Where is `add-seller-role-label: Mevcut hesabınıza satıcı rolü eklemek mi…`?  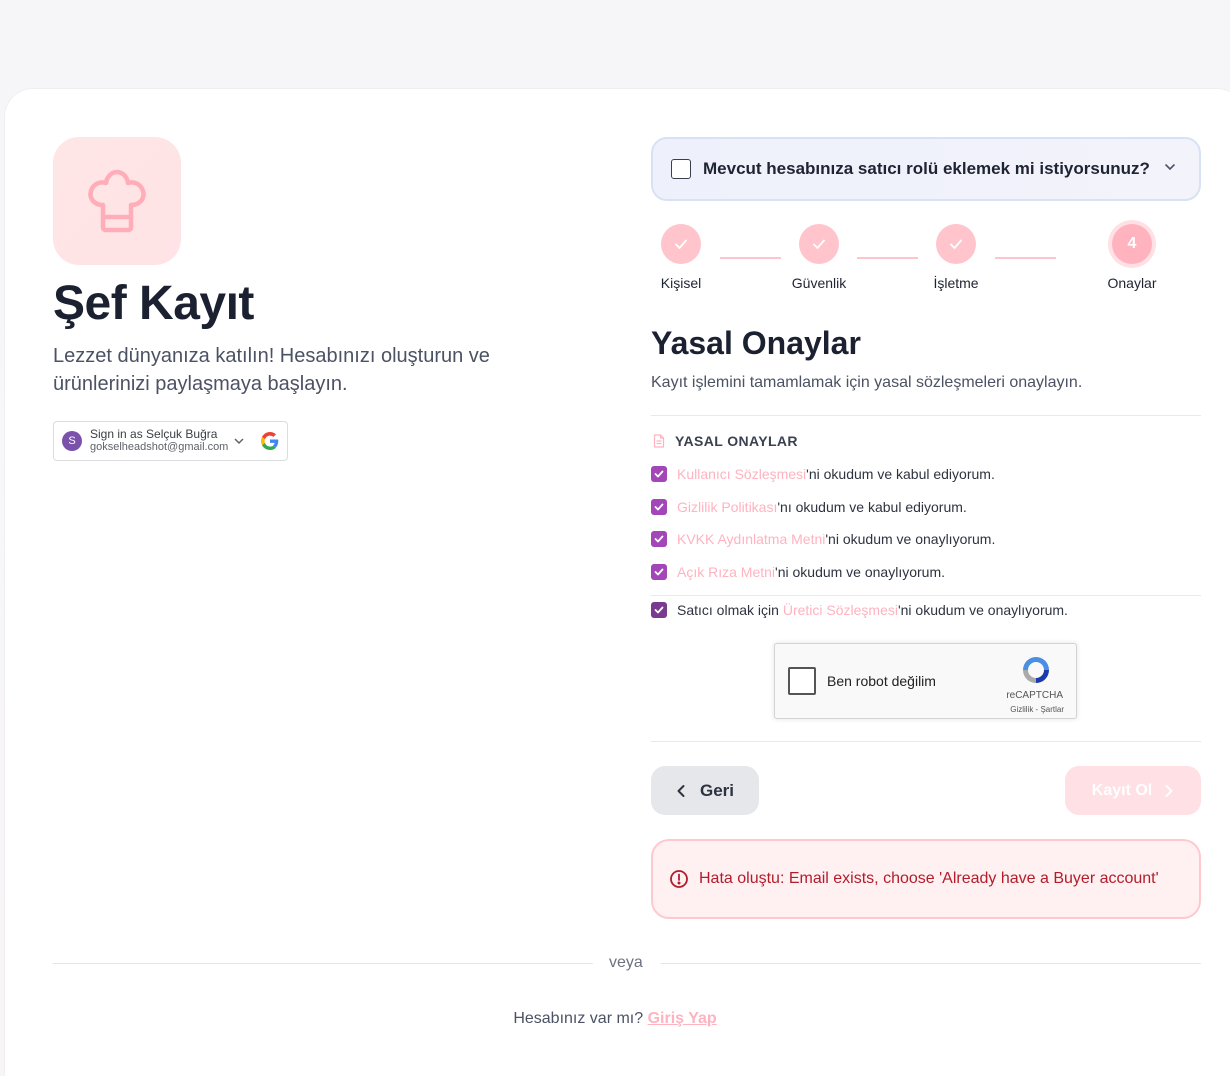
add-seller-role-label: Mevcut hesabınıza satıcı rolü eklemek mi… is located at coordinates (926, 168).